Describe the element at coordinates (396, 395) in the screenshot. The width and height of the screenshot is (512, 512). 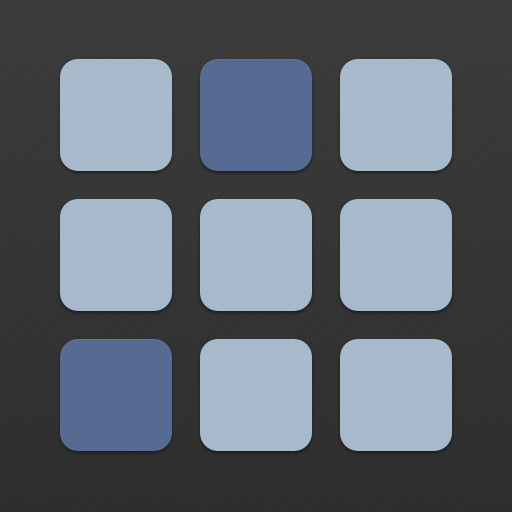
I see `tile-r3-c3` at that location.